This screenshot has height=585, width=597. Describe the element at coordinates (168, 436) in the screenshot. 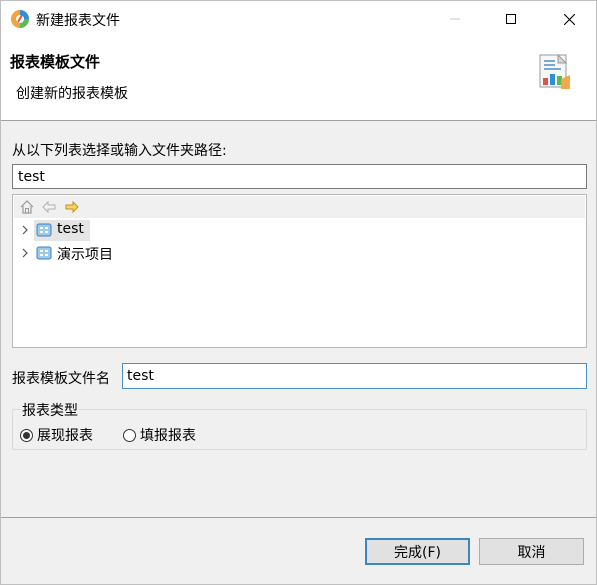

I see `radio-label: 填报报表` at that location.